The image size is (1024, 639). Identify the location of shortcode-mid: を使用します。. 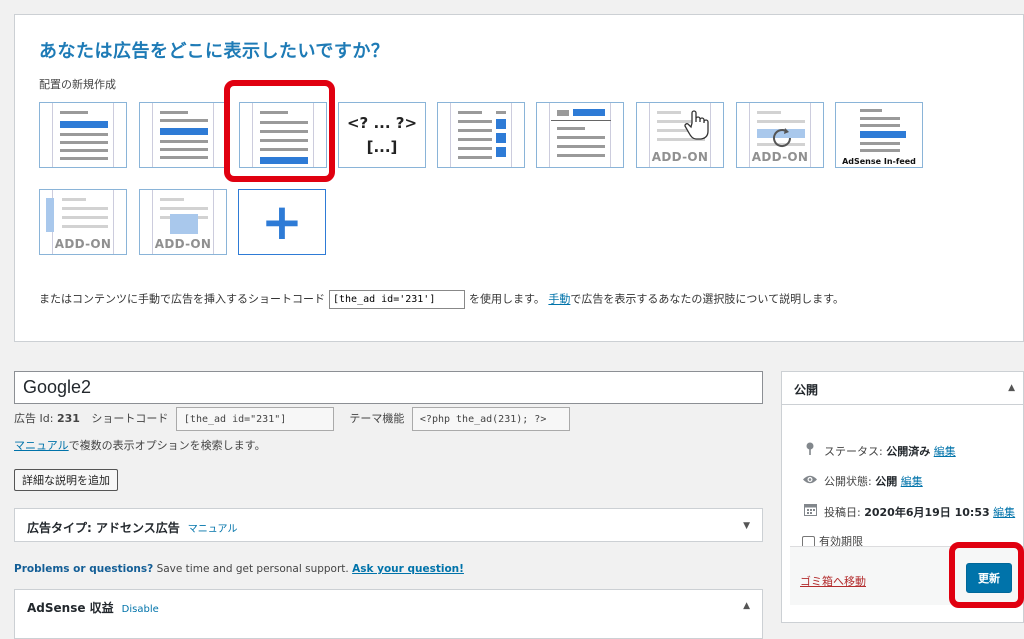
(507, 299).